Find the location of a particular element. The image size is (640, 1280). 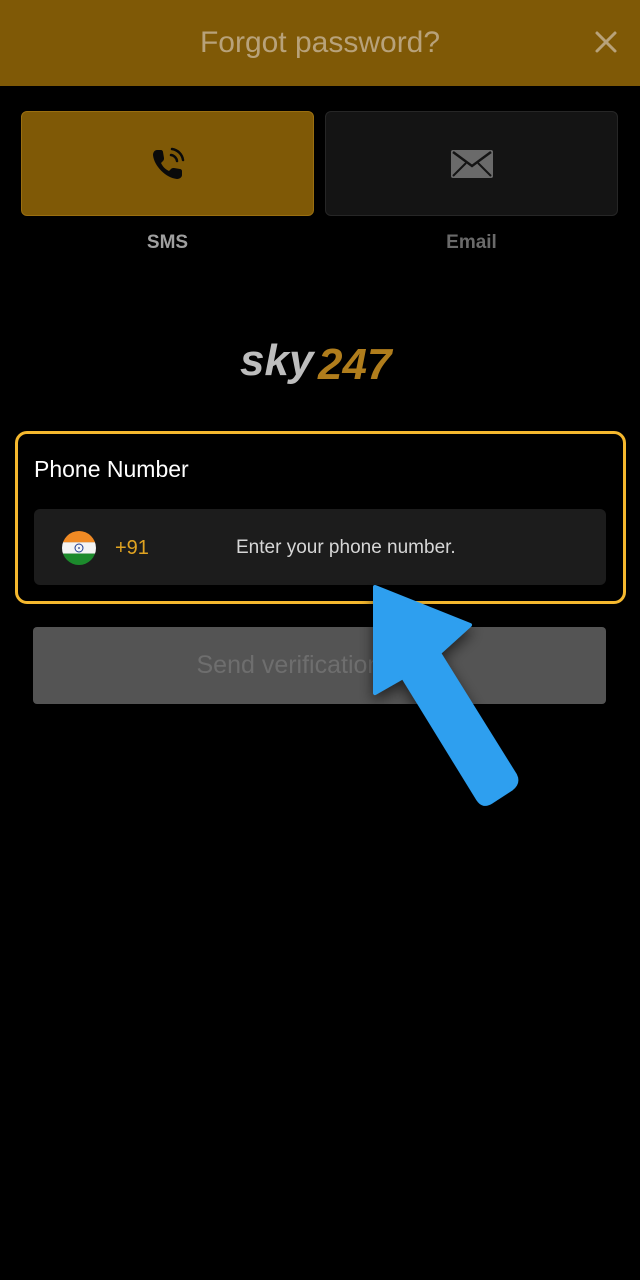

tab-email is located at coordinates (471, 163).